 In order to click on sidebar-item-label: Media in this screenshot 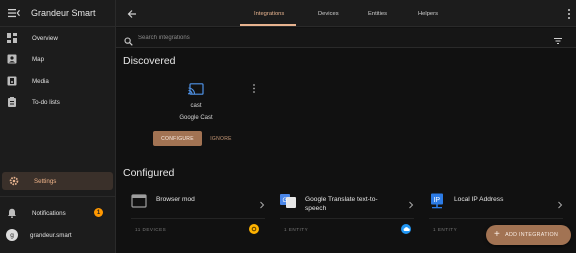, I will do `click(40, 81)`.